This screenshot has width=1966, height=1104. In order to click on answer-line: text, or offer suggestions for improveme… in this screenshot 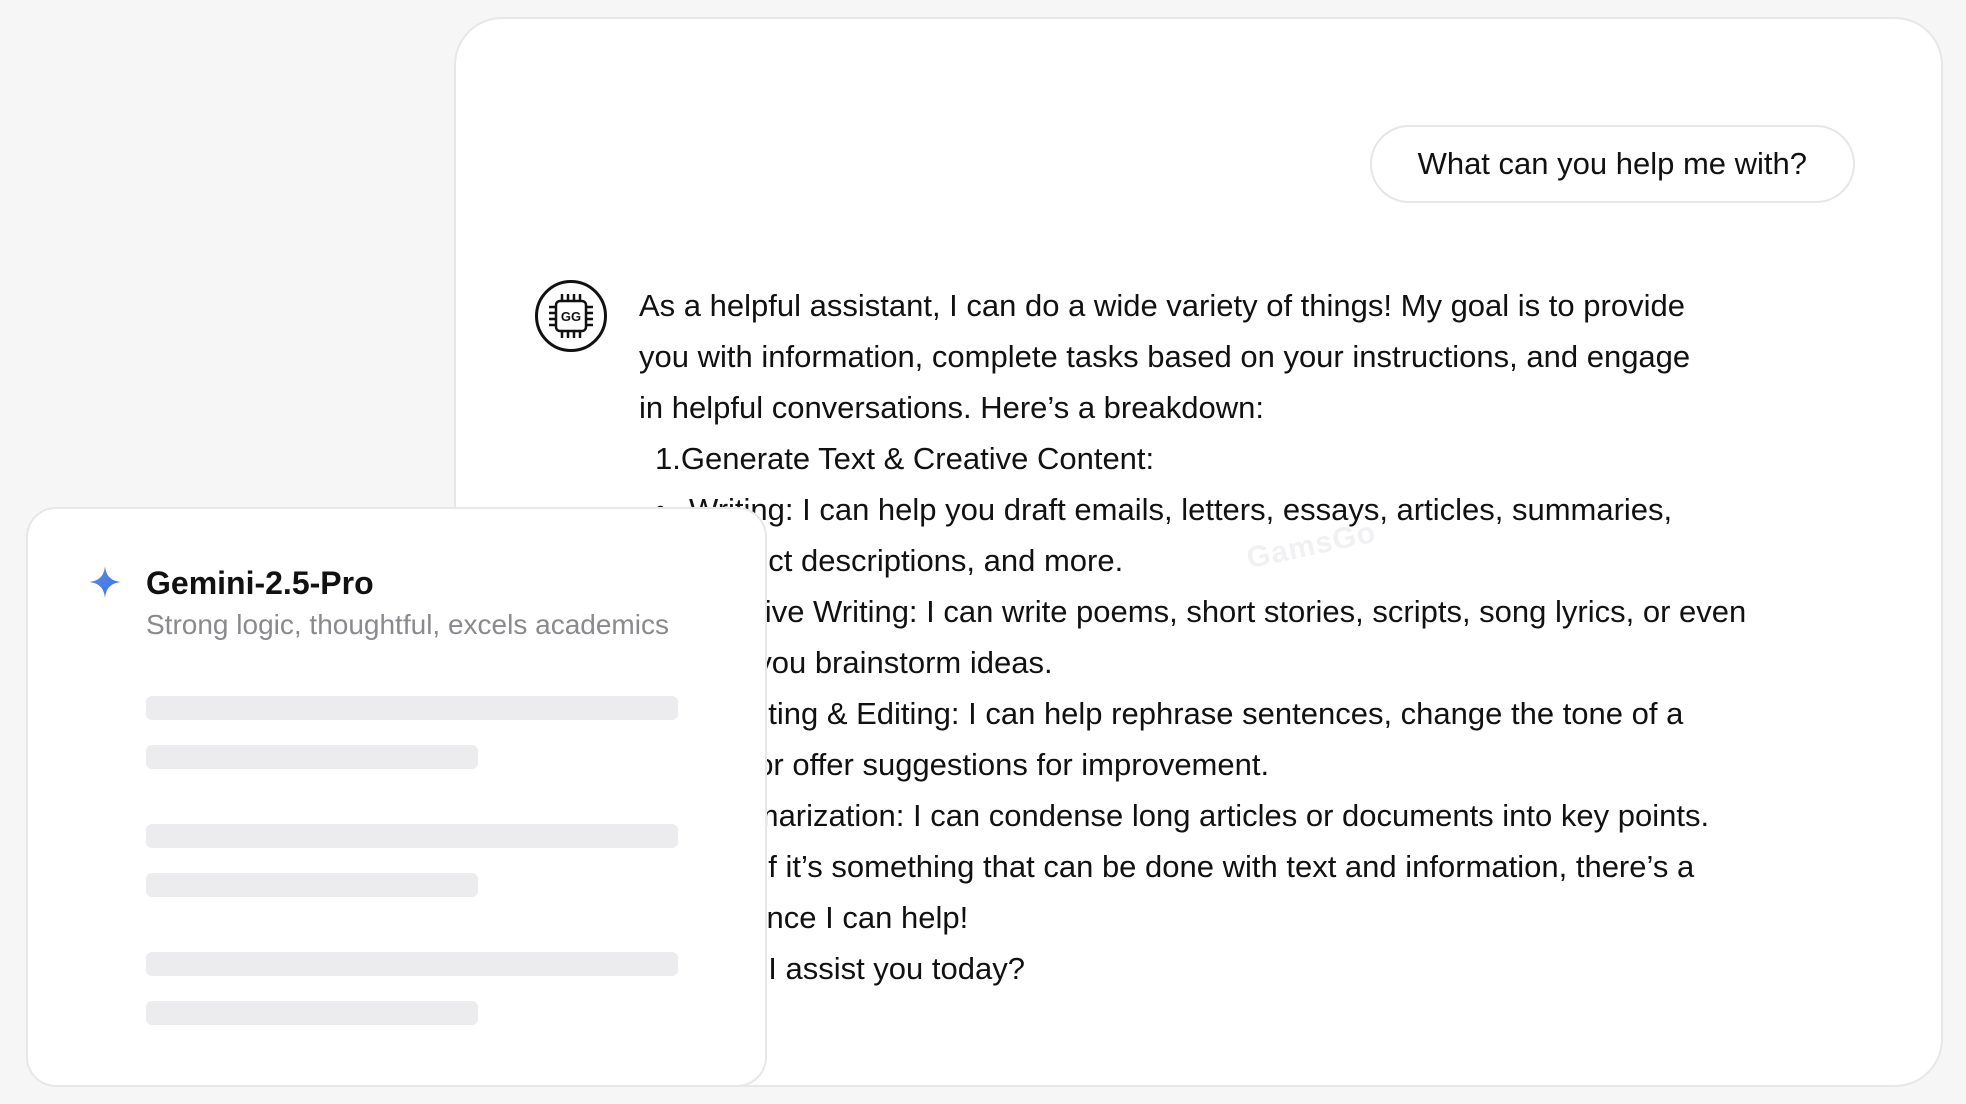, I will do `click(979, 764)`.